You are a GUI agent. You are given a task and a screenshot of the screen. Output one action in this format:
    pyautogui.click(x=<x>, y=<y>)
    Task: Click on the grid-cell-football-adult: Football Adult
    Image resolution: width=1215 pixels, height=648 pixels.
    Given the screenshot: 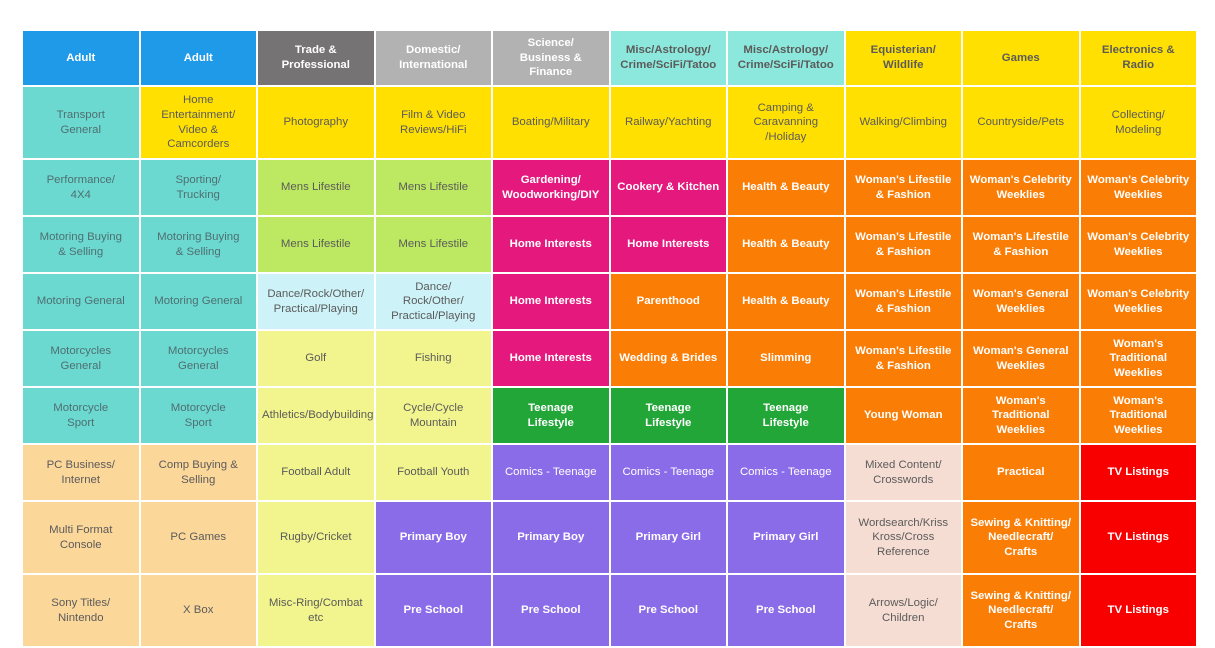 What is the action you would take?
    pyautogui.click(x=316, y=472)
    